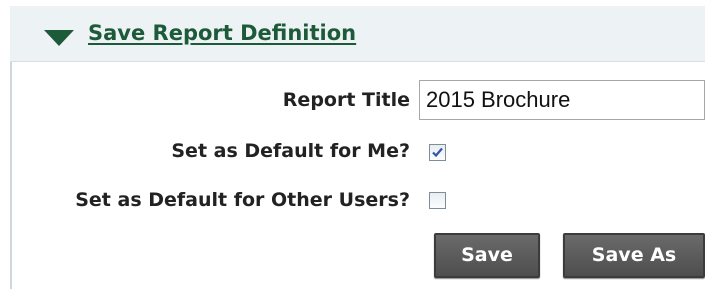 The image size is (705, 289). What do you see at coordinates (562, 100) in the screenshot?
I see `report-title-input` at bounding box center [562, 100].